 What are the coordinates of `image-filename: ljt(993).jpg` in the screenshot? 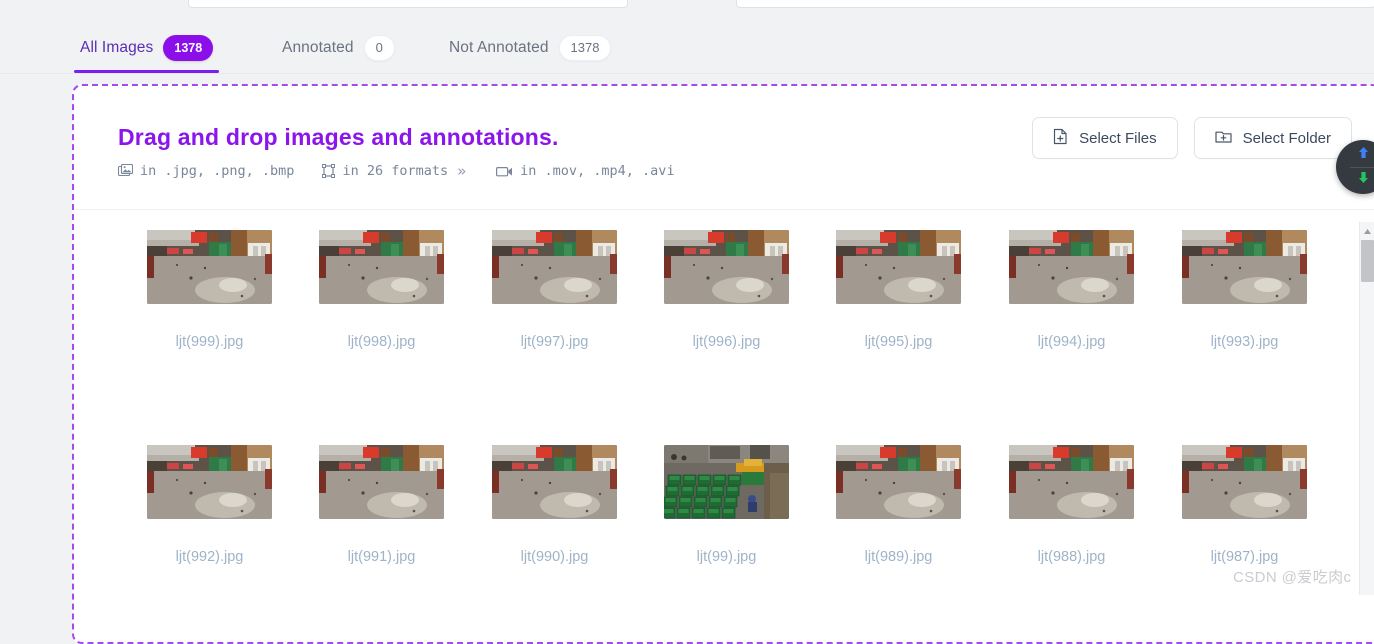 It's located at (1244, 342).